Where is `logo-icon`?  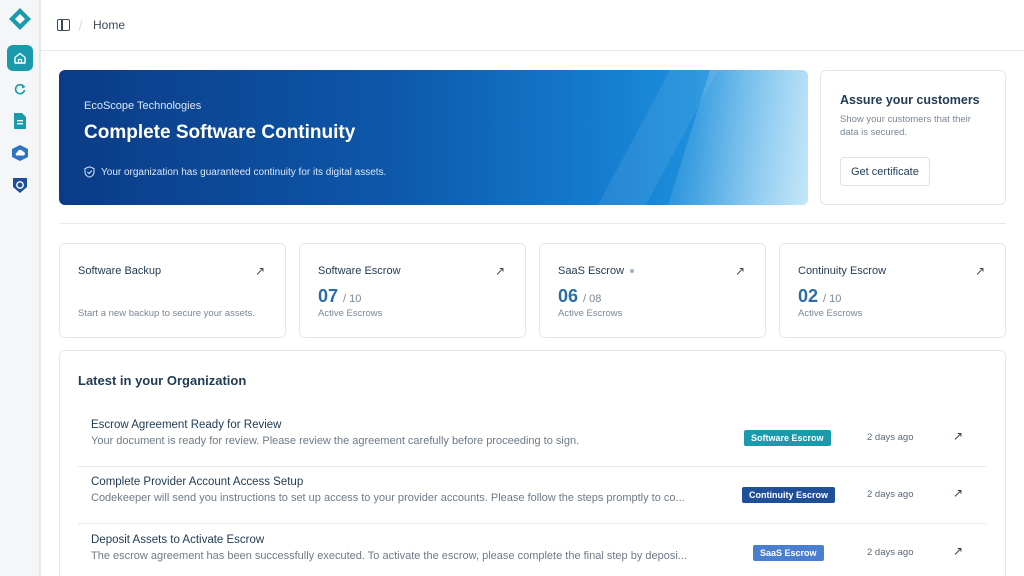 logo-icon is located at coordinates (20, 19).